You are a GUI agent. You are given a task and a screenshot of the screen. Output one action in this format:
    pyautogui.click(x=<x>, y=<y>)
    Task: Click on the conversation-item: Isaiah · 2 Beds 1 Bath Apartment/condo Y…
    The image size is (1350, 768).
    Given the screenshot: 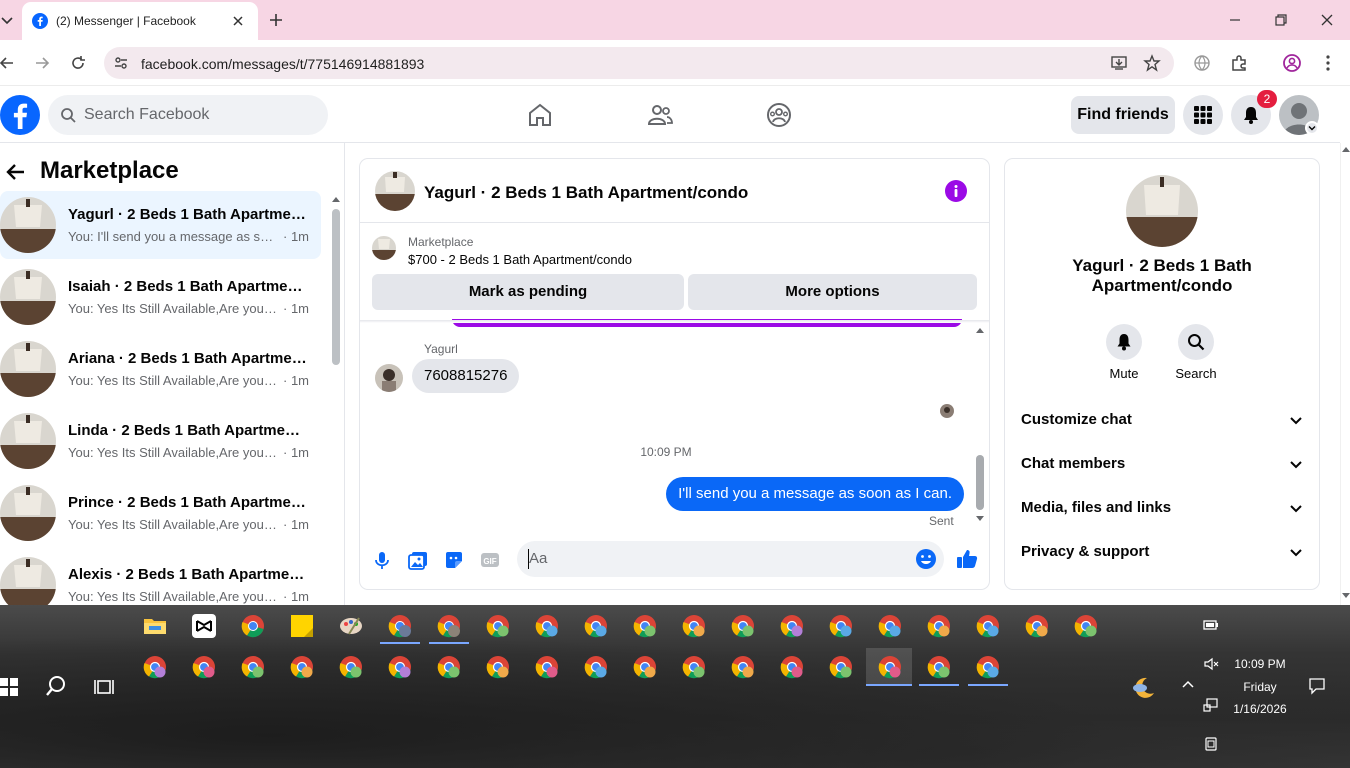 What is the action you would take?
    pyautogui.click(x=160, y=297)
    